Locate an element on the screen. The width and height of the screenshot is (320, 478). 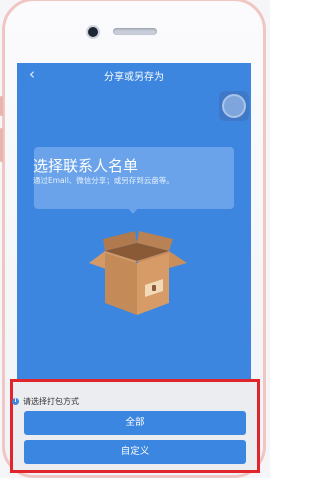
custom-button: 自定义 is located at coordinates (135, 452).